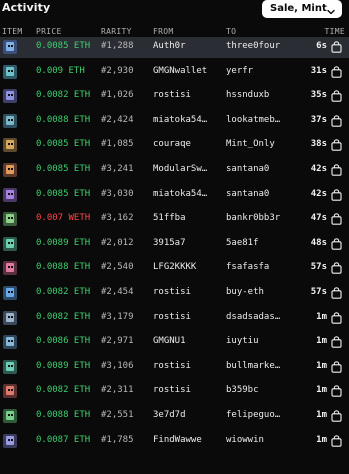 The image size is (349, 474). I want to click on time-ago: 31s, so click(318, 70).